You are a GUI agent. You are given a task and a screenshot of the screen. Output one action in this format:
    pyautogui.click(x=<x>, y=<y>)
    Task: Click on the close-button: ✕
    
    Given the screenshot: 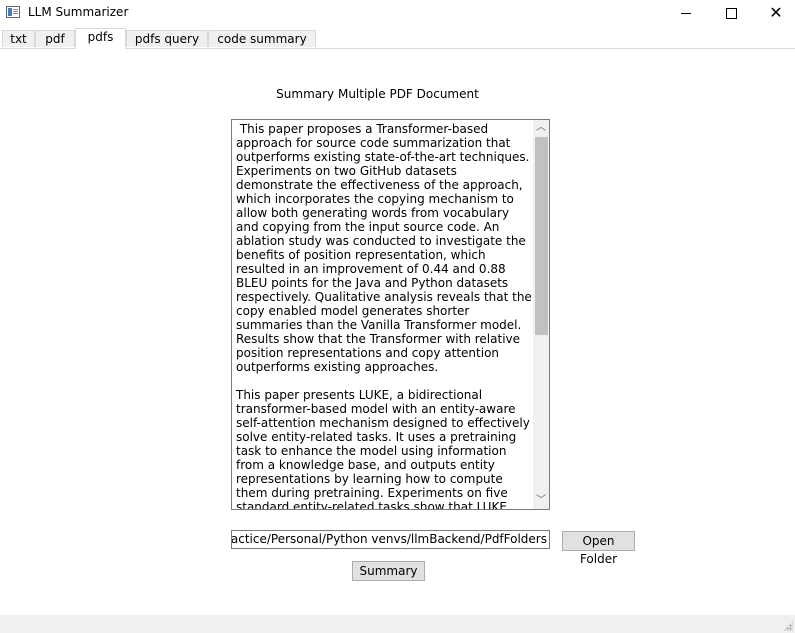 What is the action you would take?
    pyautogui.click(x=774, y=13)
    